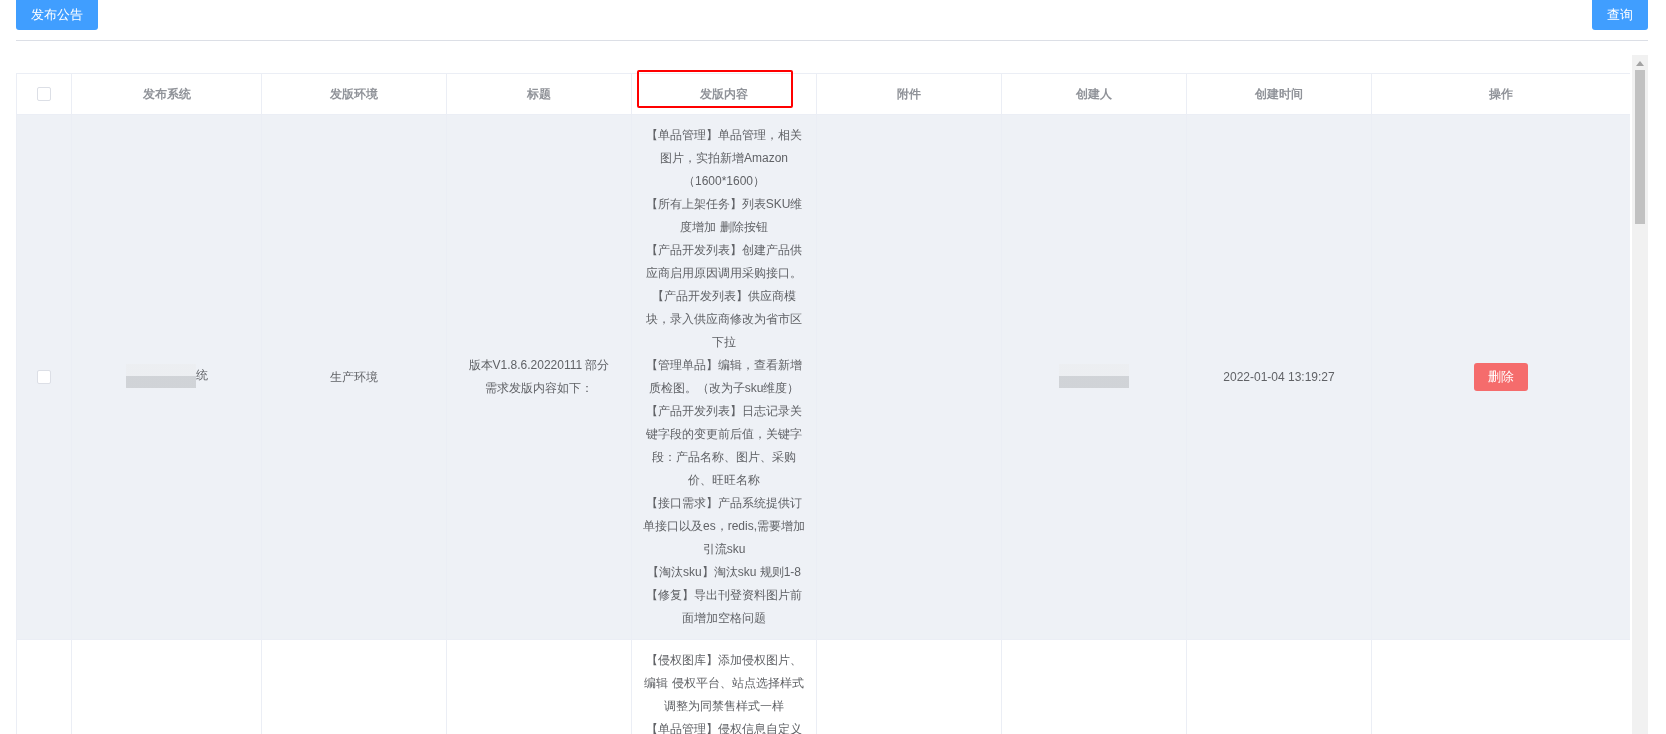  I want to click on column-header: 发布系统, so click(166, 93).